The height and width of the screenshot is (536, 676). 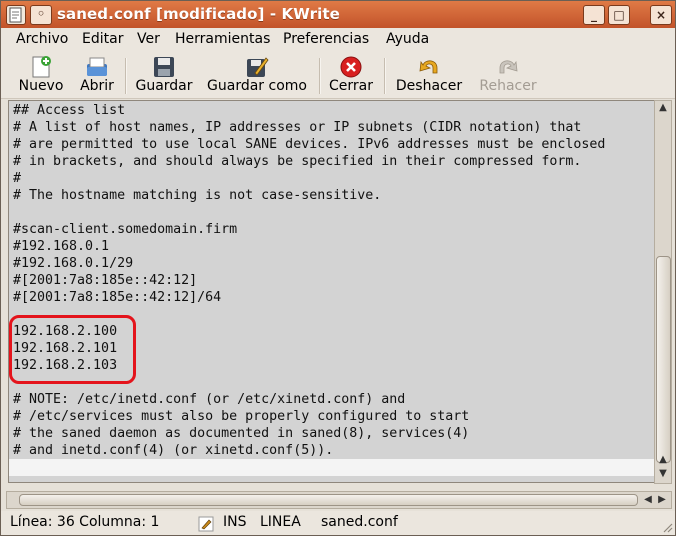 I want to click on ip-highlight-ring, so click(x=72, y=349).